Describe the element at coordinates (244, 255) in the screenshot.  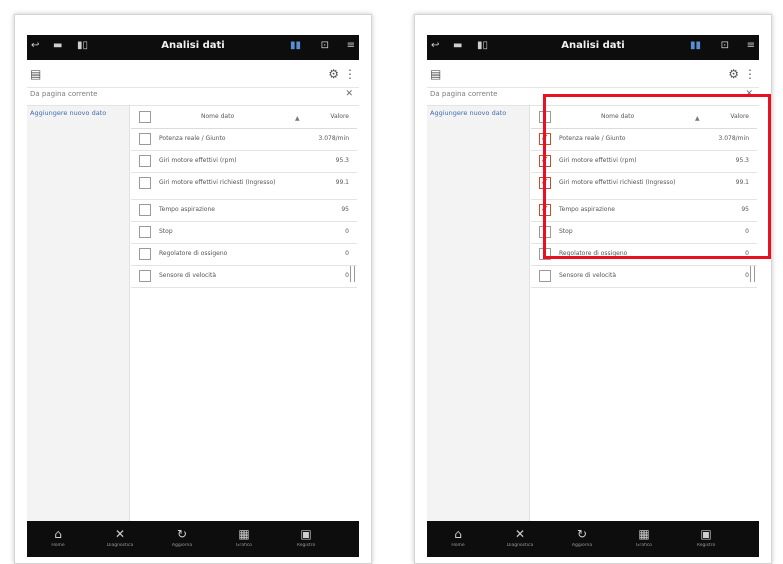
I see `table-row: Regolatore di ossigeno 0` at that location.